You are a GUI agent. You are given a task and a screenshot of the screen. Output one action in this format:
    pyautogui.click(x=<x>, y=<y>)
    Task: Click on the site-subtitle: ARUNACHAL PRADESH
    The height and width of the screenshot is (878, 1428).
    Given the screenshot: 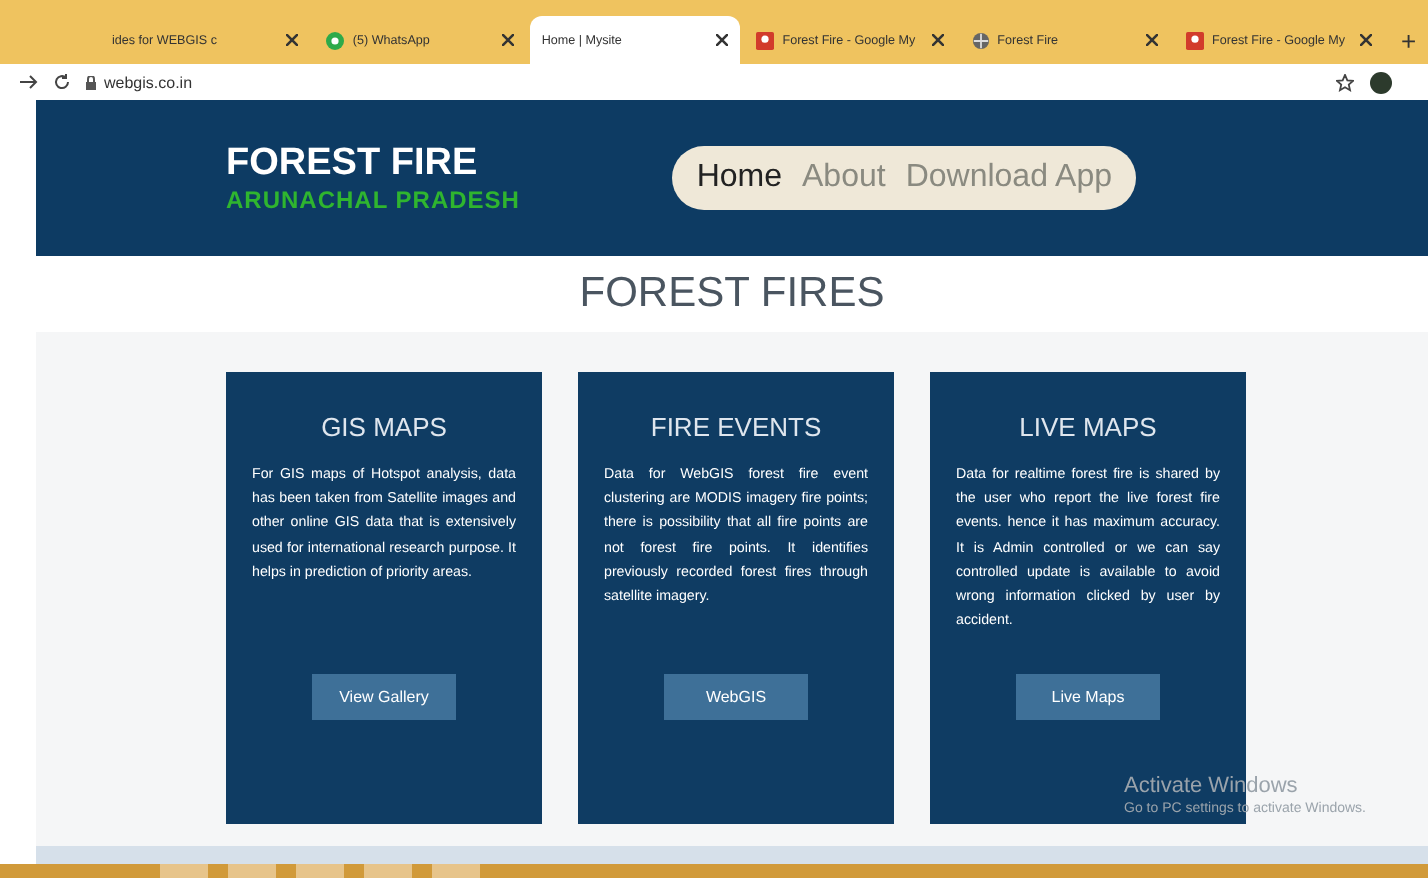 What is the action you would take?
    pyautogui.click(x=373, y=200)
    